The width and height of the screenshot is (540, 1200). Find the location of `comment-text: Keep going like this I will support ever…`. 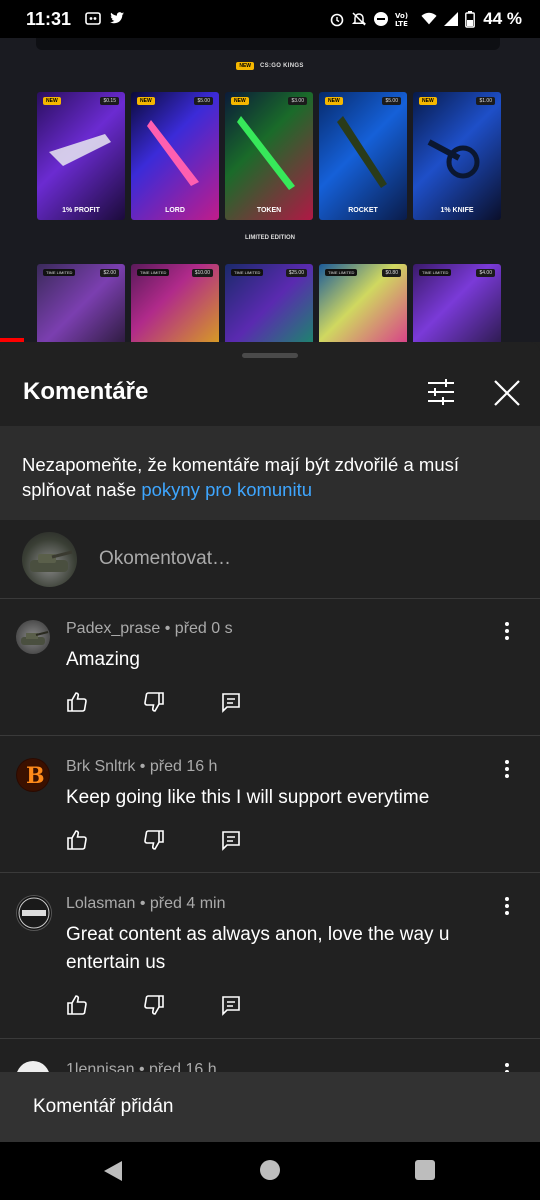

comment-text: Keep going like this I will support ever… is located at coordinates (248, 797).